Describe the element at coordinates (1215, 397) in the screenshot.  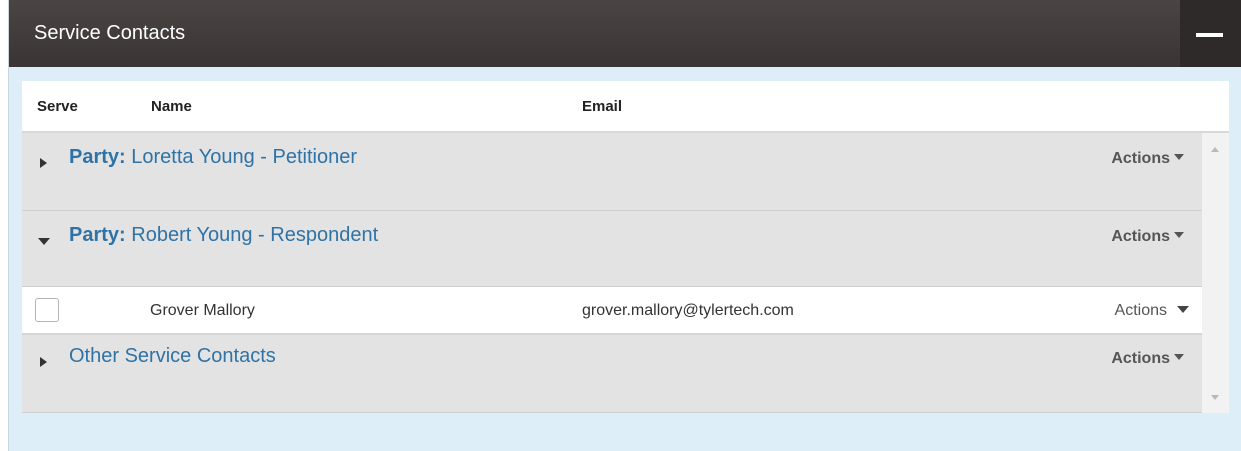
I see `scroll-down-arrow-icon` at that location.